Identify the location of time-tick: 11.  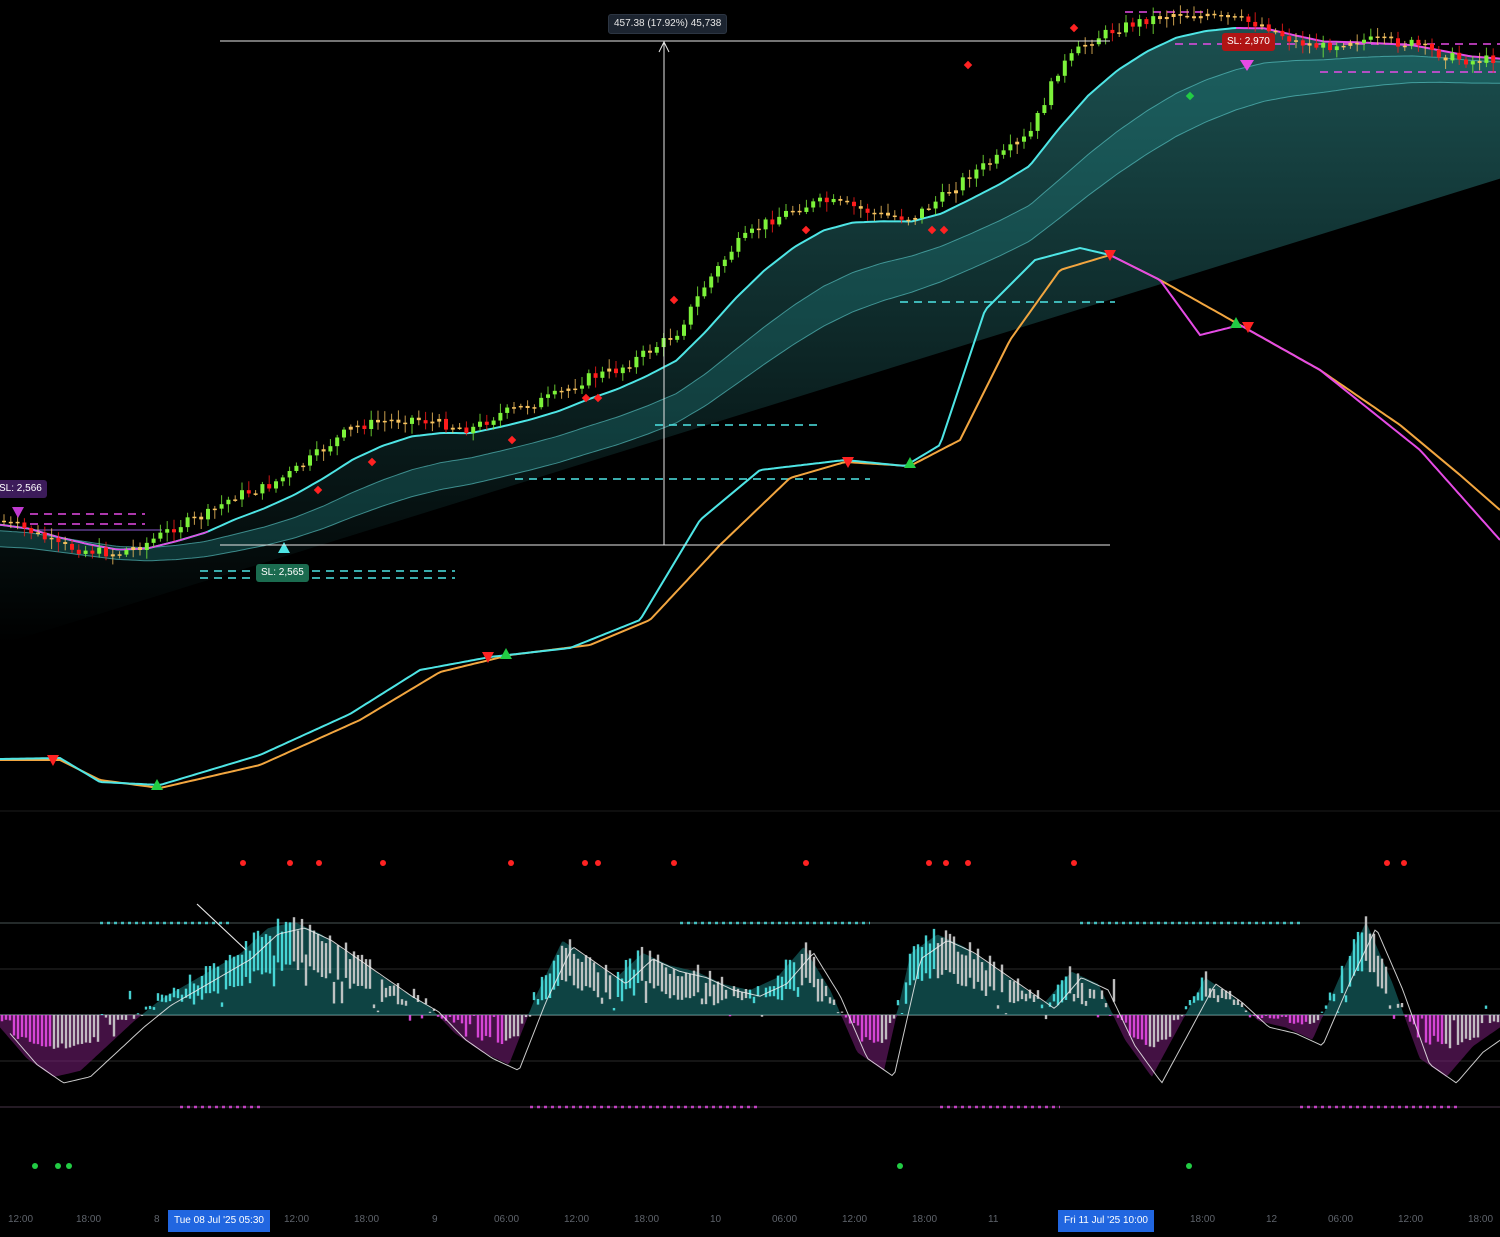
(993, 1219).